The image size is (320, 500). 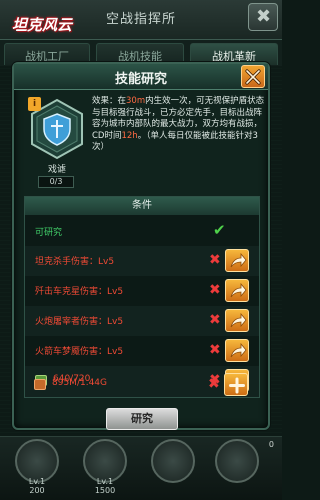 I want to click on condition-row: 坦克杀手伤害：Lv5 ✖, so click(x=142, y=261).